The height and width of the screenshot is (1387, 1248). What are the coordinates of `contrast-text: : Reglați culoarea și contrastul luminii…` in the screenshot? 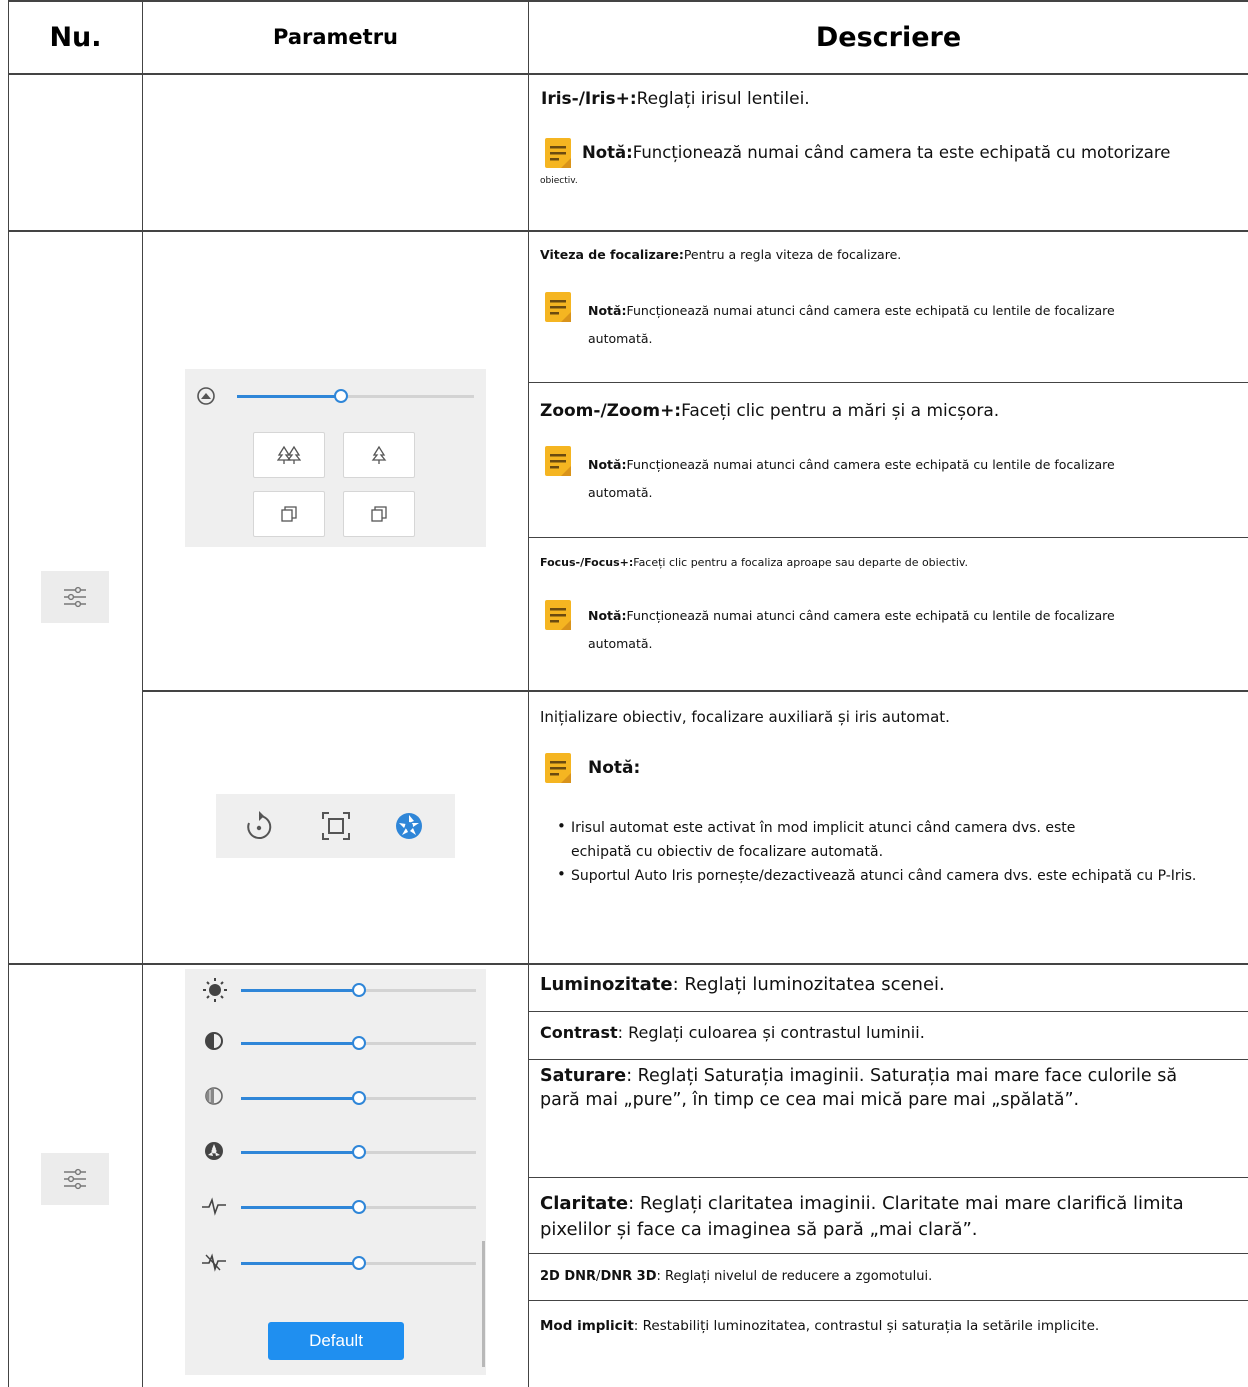 It's located at (771, 1032).